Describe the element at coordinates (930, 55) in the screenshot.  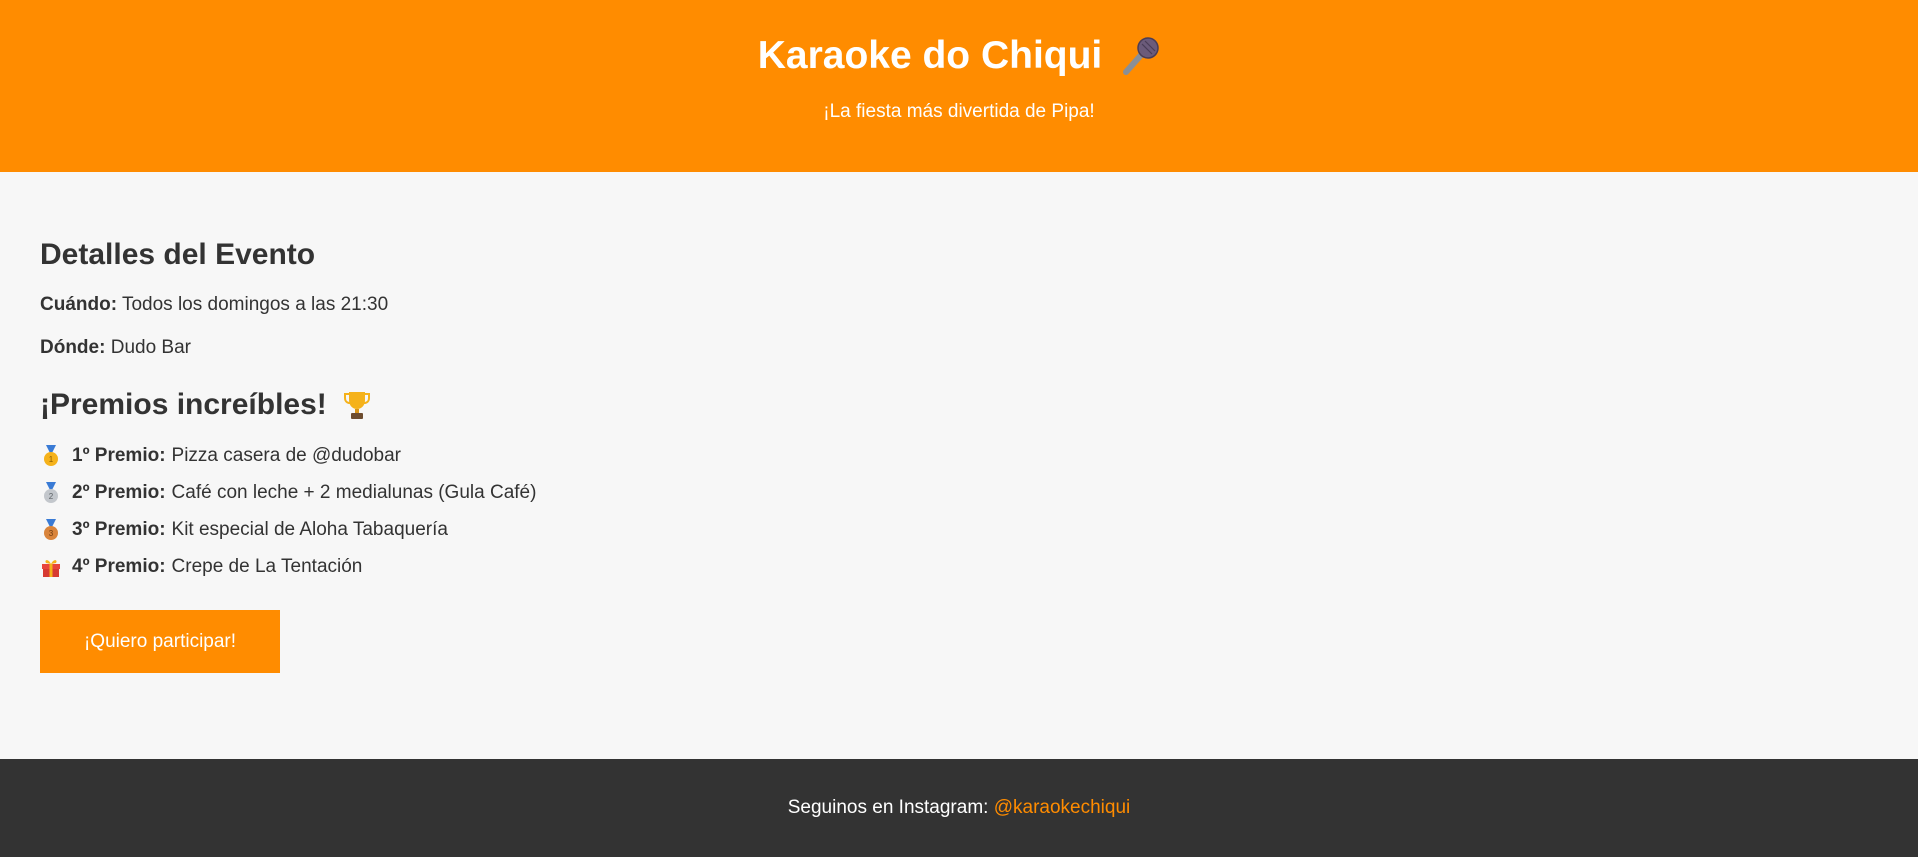
I see `page-title-text: Karaoke do Chiqui` at that location.